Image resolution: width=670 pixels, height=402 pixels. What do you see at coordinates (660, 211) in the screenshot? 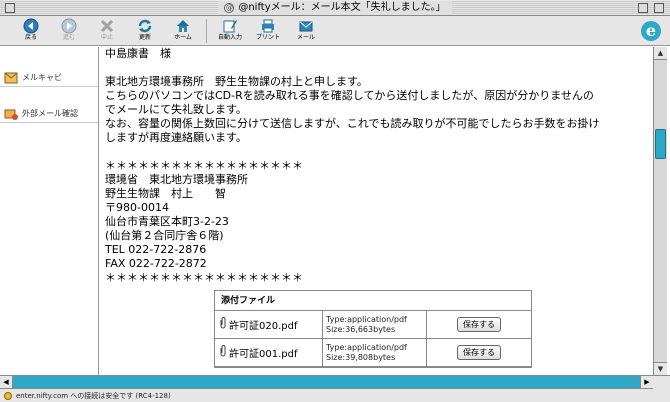
I see `vertical-scrollbar: ▲ ▼` at bounding box center [660, 211].